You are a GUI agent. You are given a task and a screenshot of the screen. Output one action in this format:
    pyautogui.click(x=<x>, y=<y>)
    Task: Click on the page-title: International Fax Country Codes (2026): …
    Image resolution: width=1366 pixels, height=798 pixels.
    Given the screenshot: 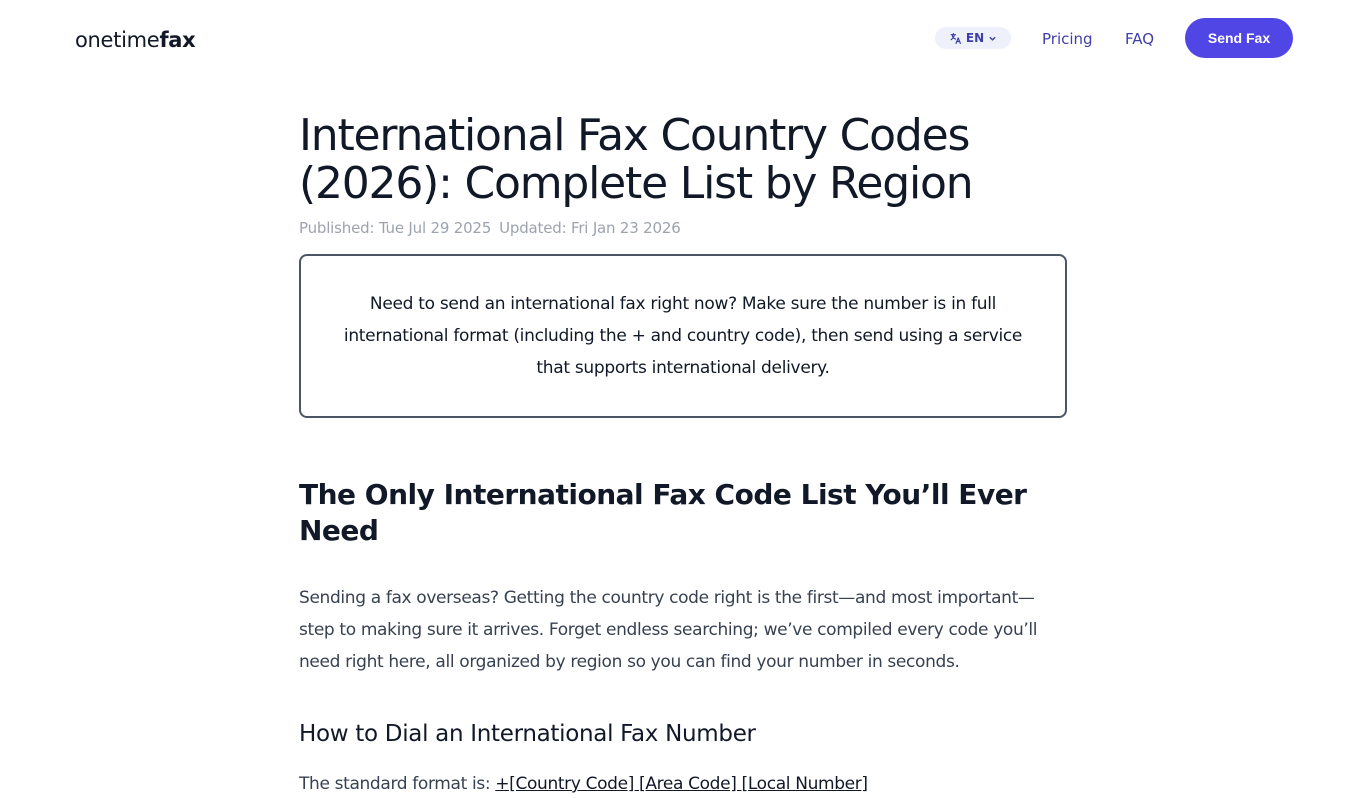 What is the action you would take?
    pyautogui.click(x=636, y=159)
    